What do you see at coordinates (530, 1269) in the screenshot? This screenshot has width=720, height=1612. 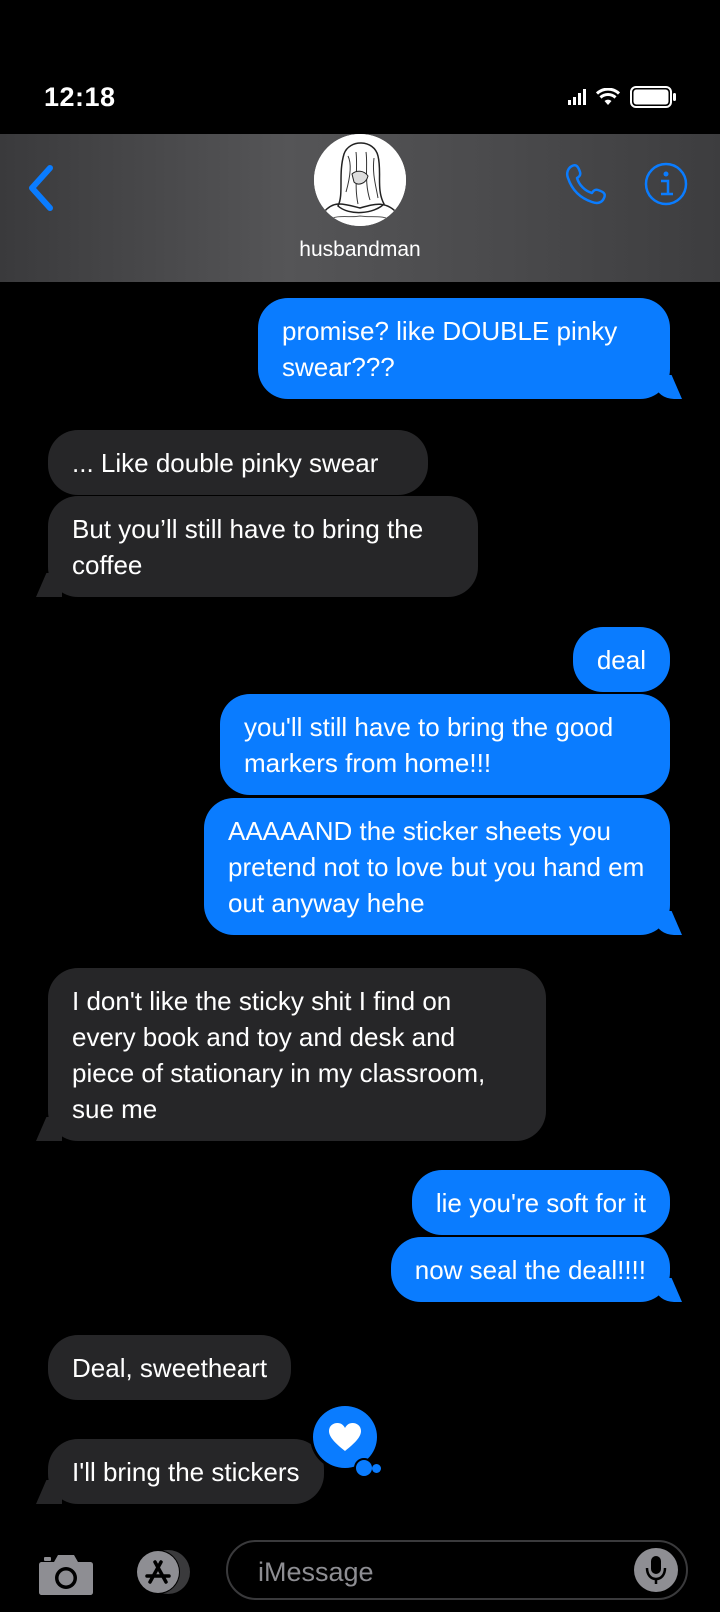 I see `message-bubble-sent: now seal the deal!!!!` at bounding box center [530, 1269].